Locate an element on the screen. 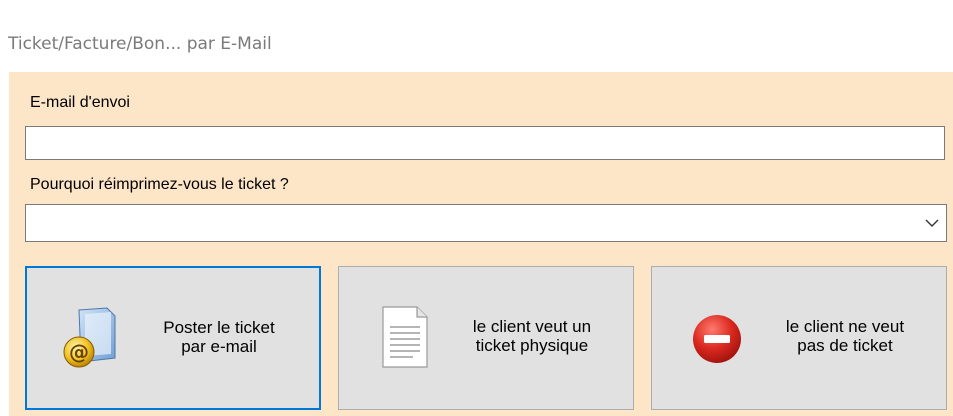 This screenshot has width=953, height=416. window-title: Ticket/Facture/Bon... par E-Mail is located at coordinates (140, 44).